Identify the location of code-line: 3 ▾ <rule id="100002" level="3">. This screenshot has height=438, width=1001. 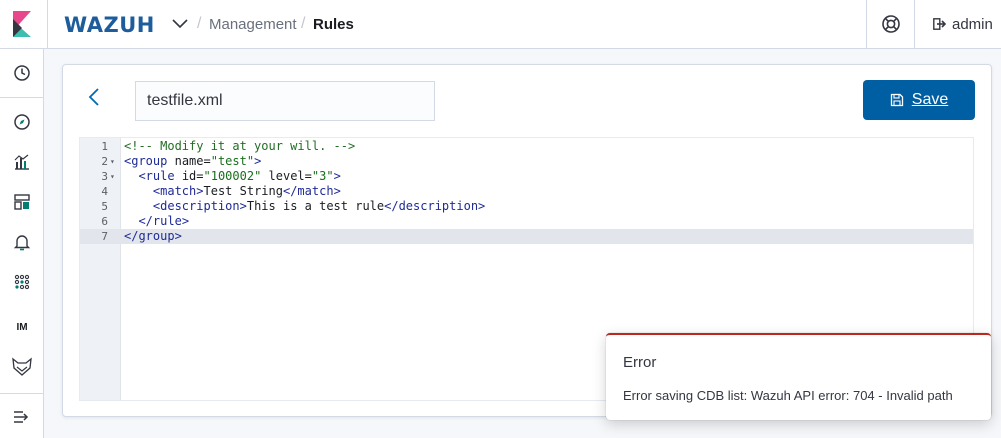
(526, 176).